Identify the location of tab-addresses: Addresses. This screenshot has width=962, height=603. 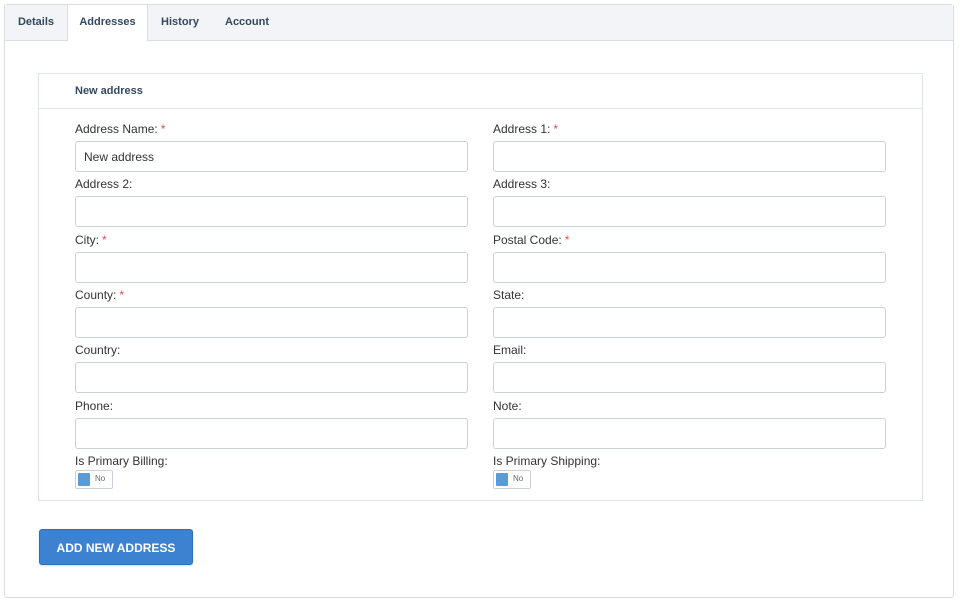
(107, 23).